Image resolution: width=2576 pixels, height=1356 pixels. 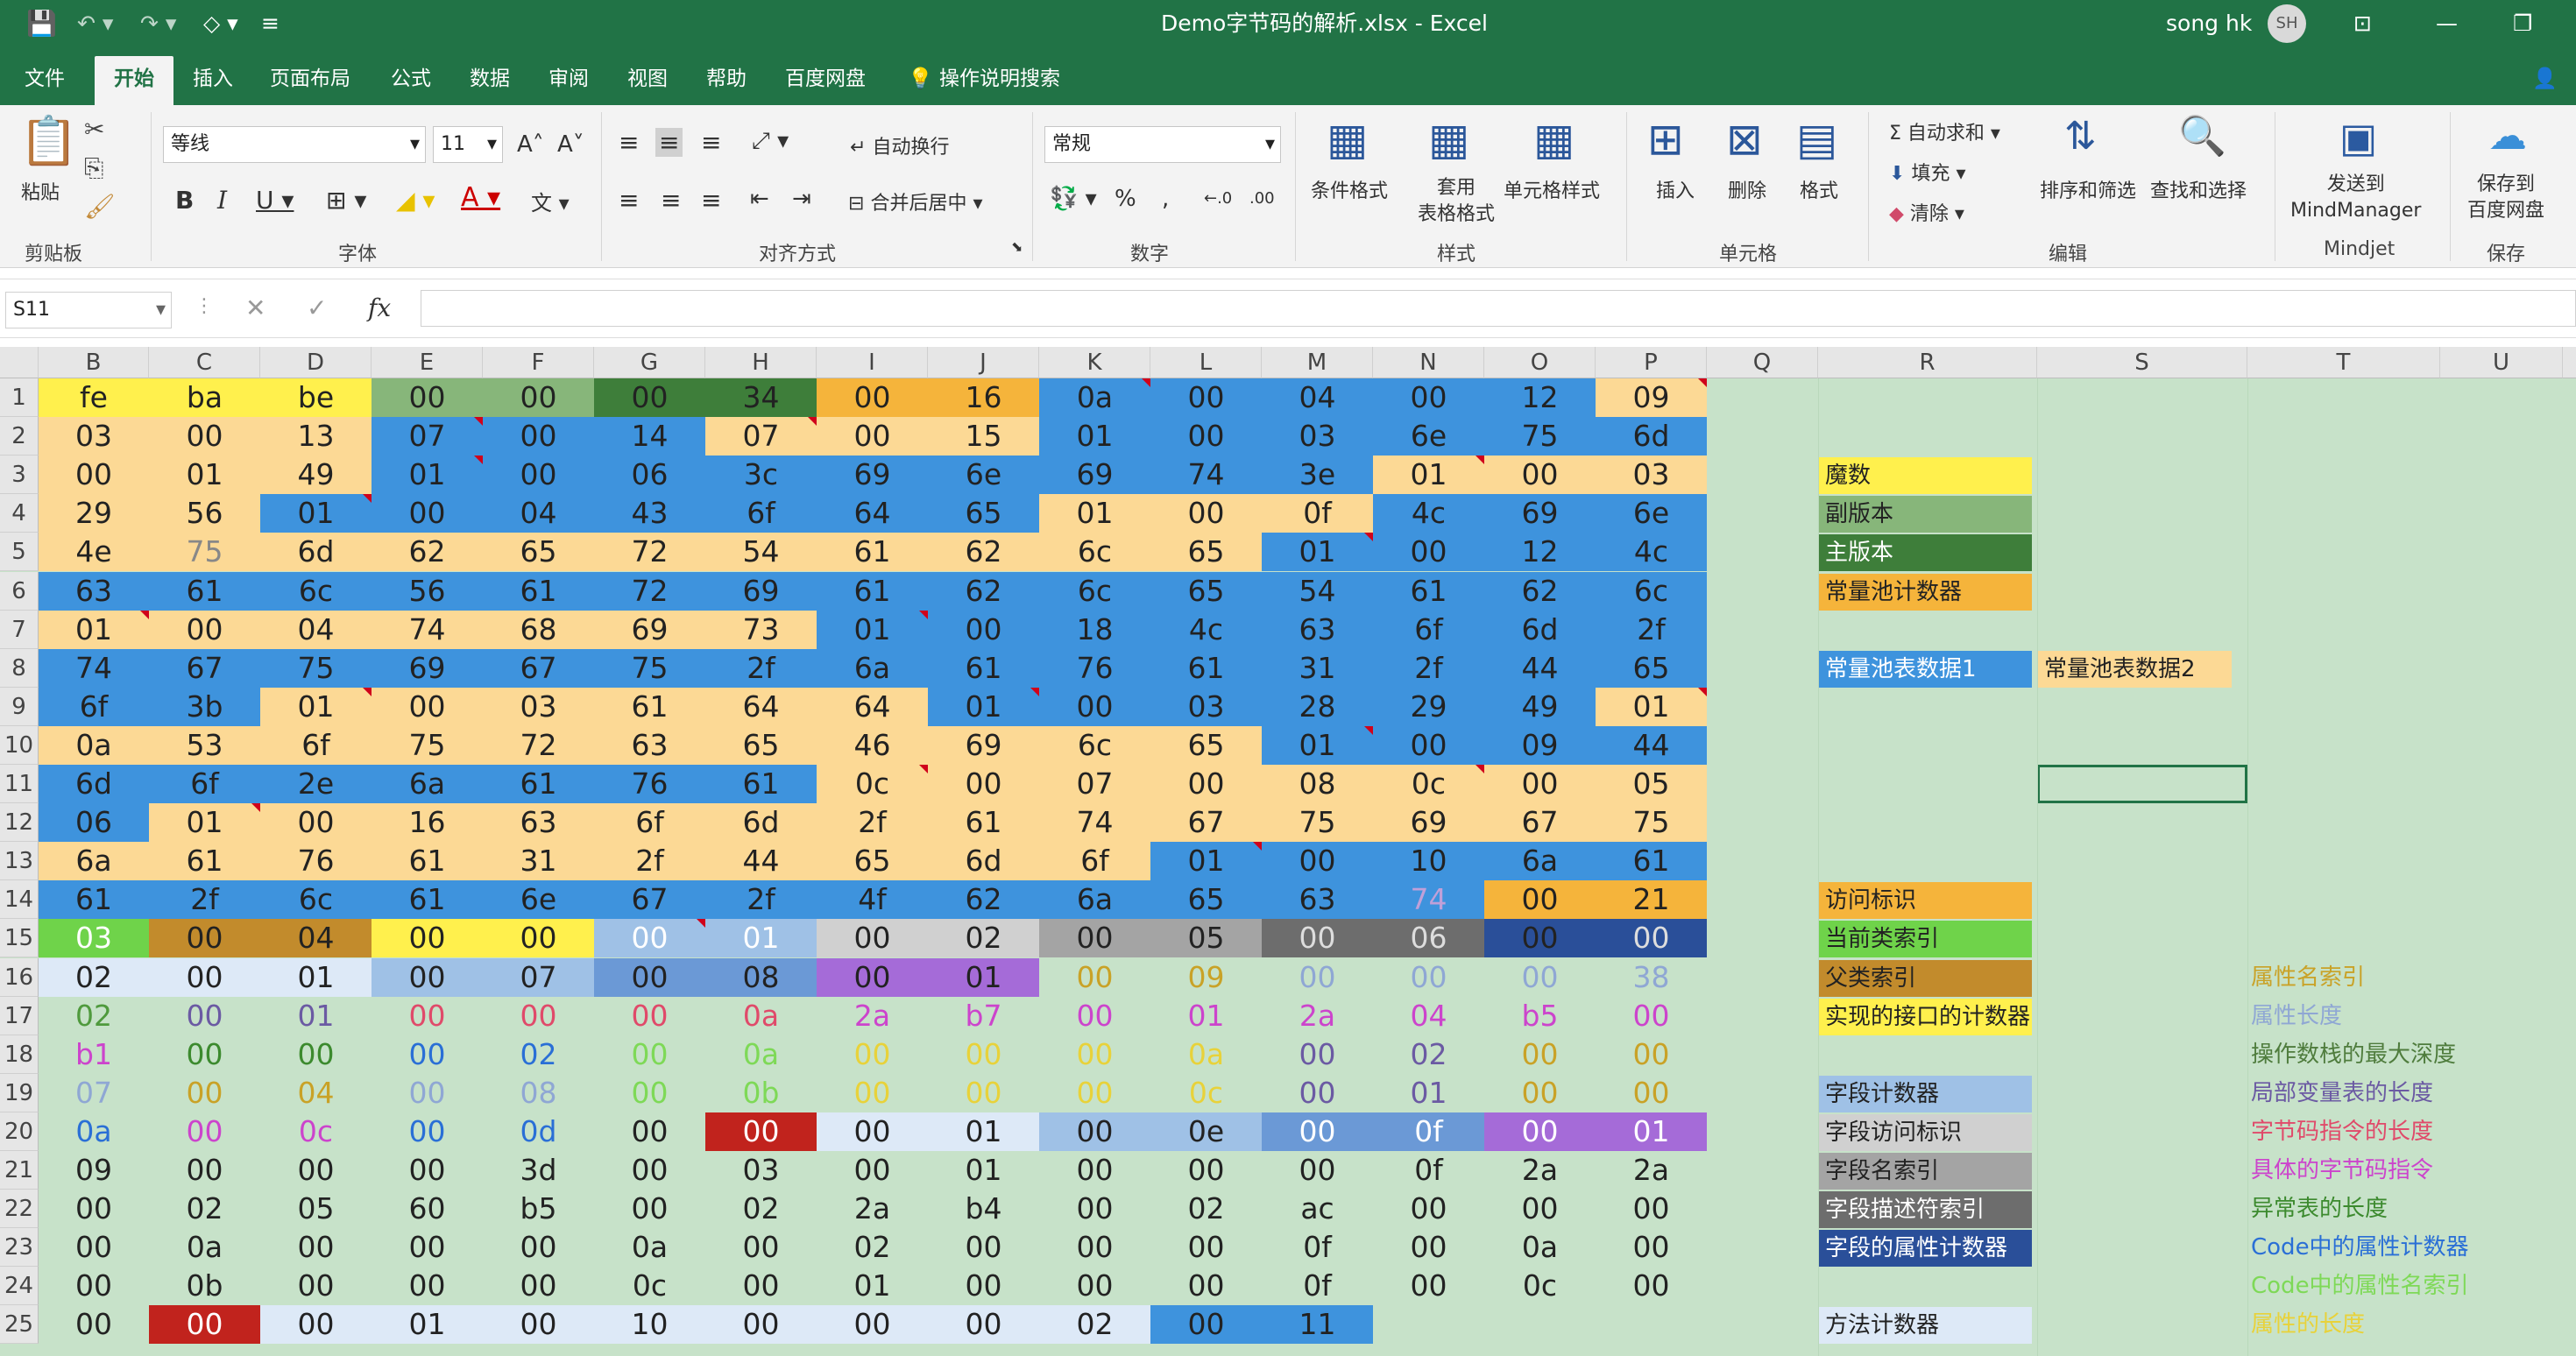 I want to click on cell: 16, so click(x=983, y=398).